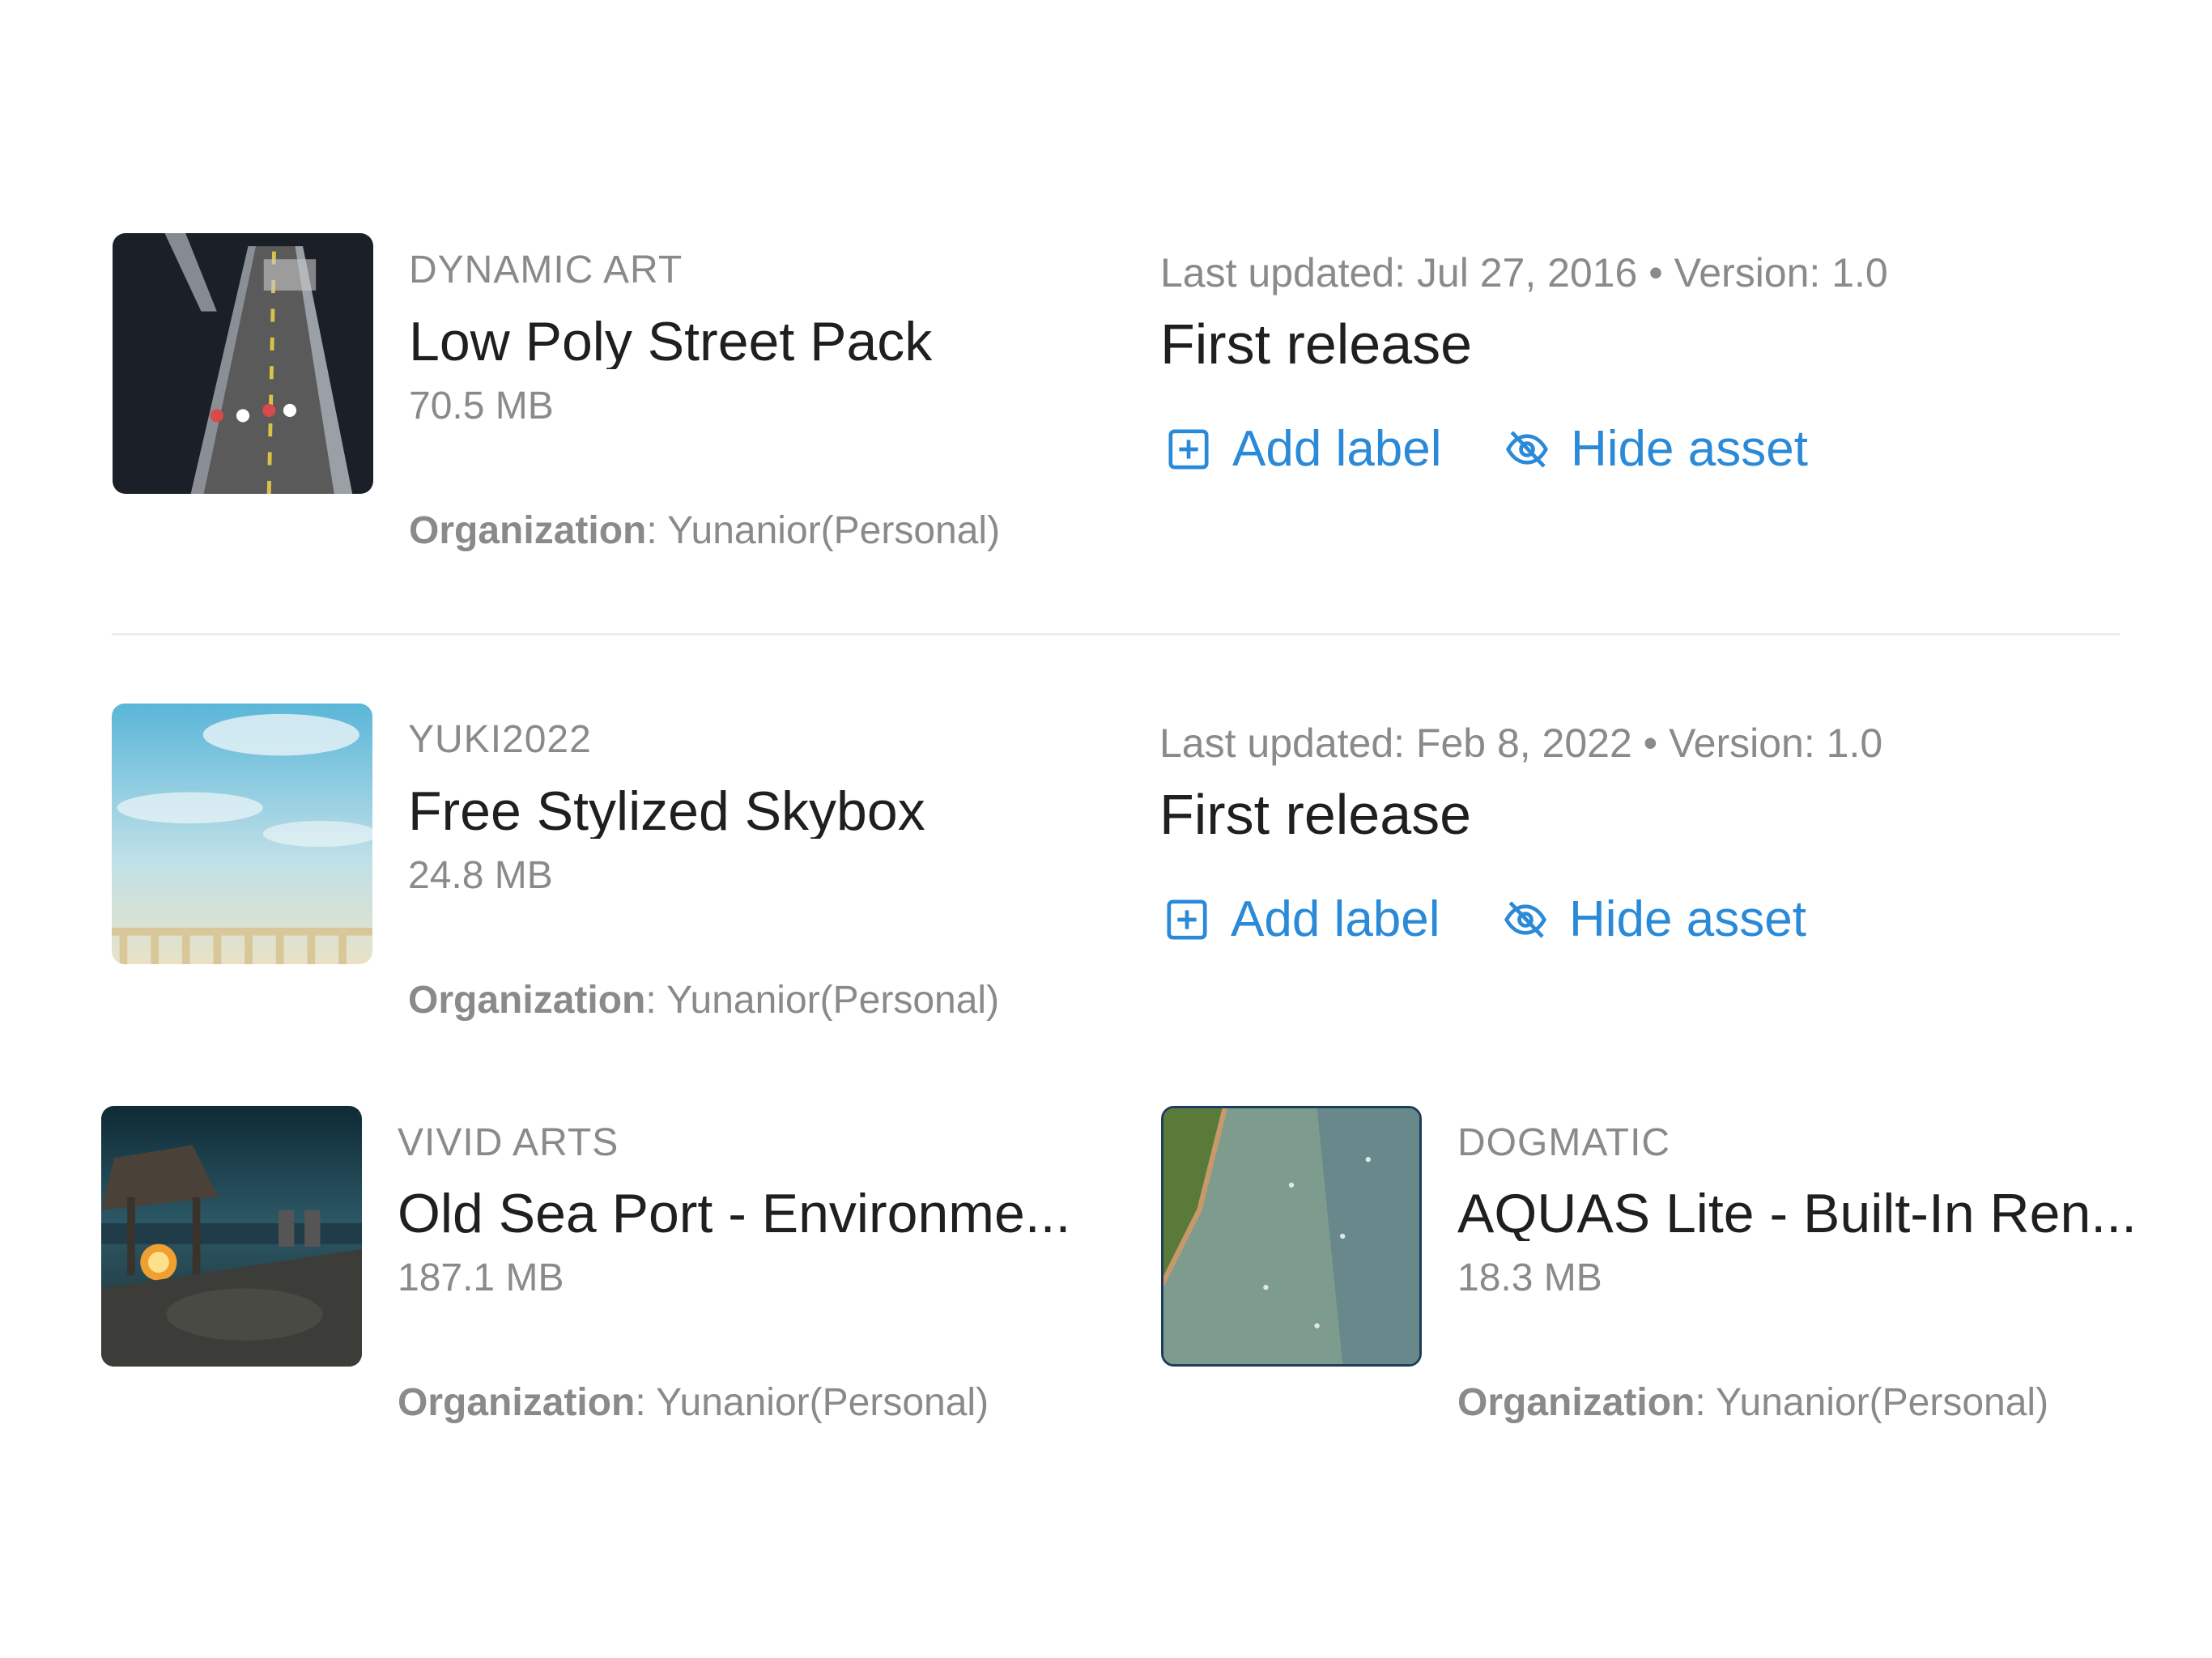 Image resolution: width=2212 pixels, height=1658 pixels. Describe the element at coordinates (670, 341) in the screenshot. I see `asset-title: Low Poly Street Pack` at that location.